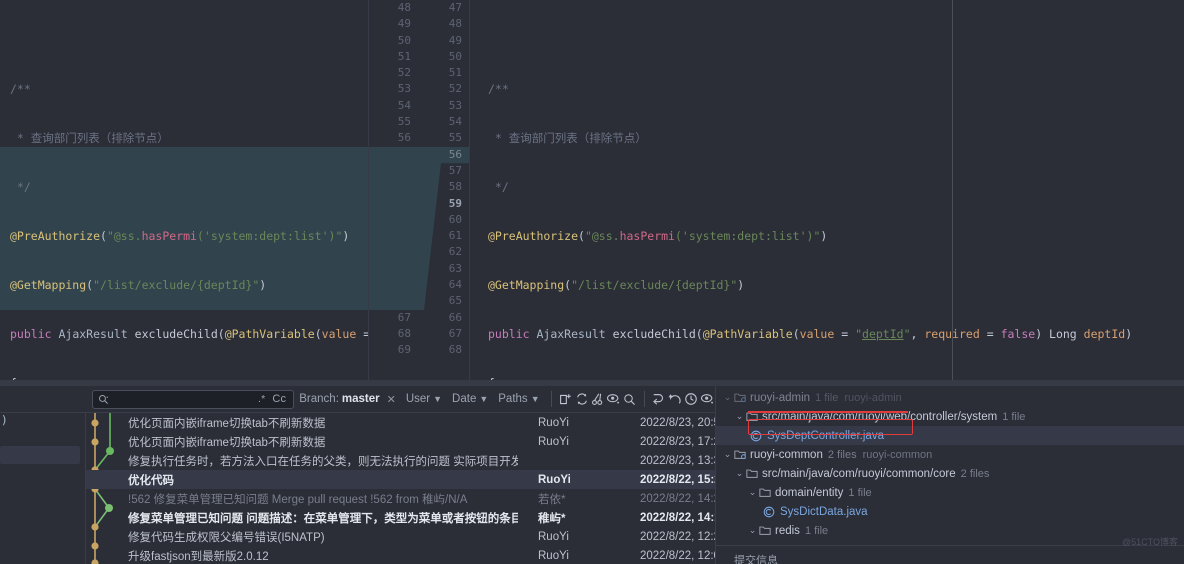 This screenshot has height=564, width=1184. Describe the element at coordinates (786, 454) in the screenshot. I see `tree-node-label: ruoyi-common` at that location.